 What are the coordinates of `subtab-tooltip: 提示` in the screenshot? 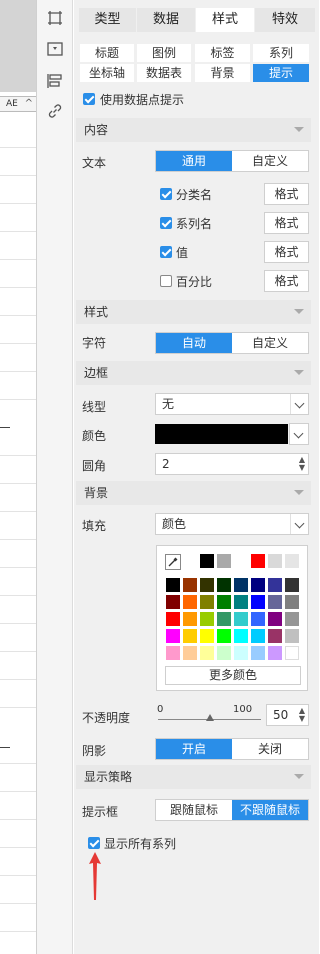 It's located at (281, 73).